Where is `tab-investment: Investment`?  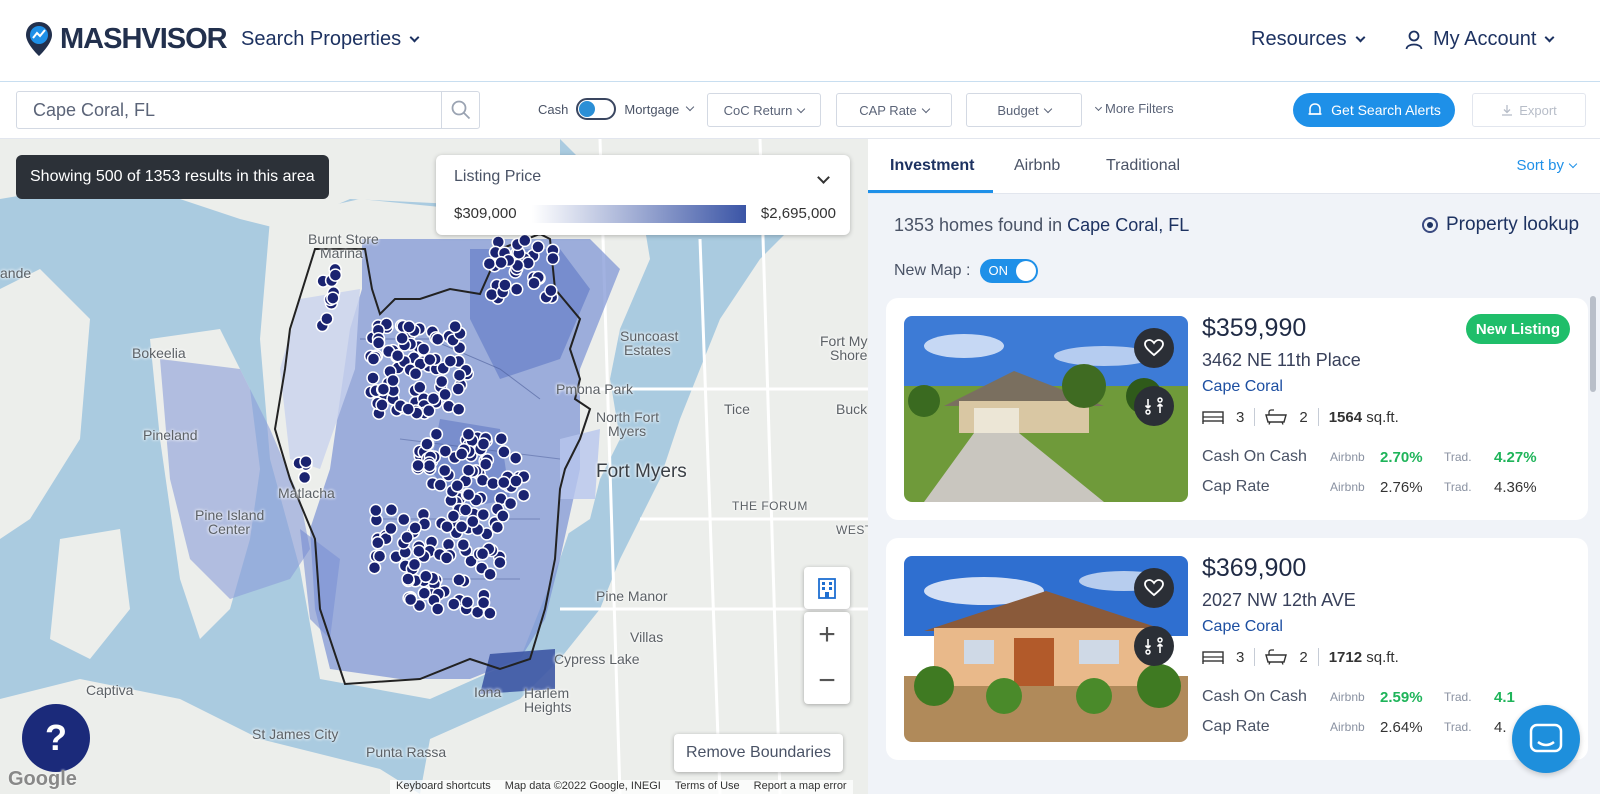
tab-investment: Investment is located at coordinates (932, 166).